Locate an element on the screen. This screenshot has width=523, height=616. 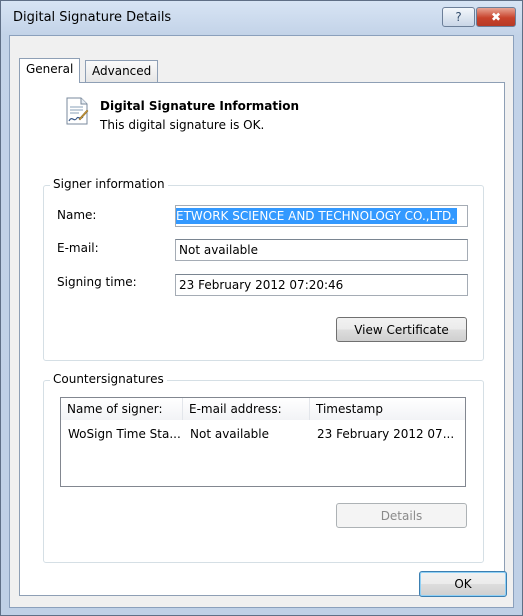
signing-time-field: 23 February 2012 07:20:46 is located at coordinates (321, 285).